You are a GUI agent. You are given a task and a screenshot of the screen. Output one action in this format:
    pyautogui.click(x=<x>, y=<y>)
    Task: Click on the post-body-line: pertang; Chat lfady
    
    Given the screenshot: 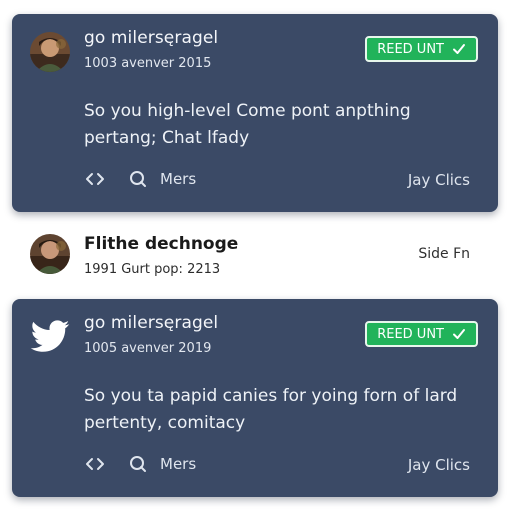 What is the action you would take?
    pyautogui.click(x=167, y=138)
    